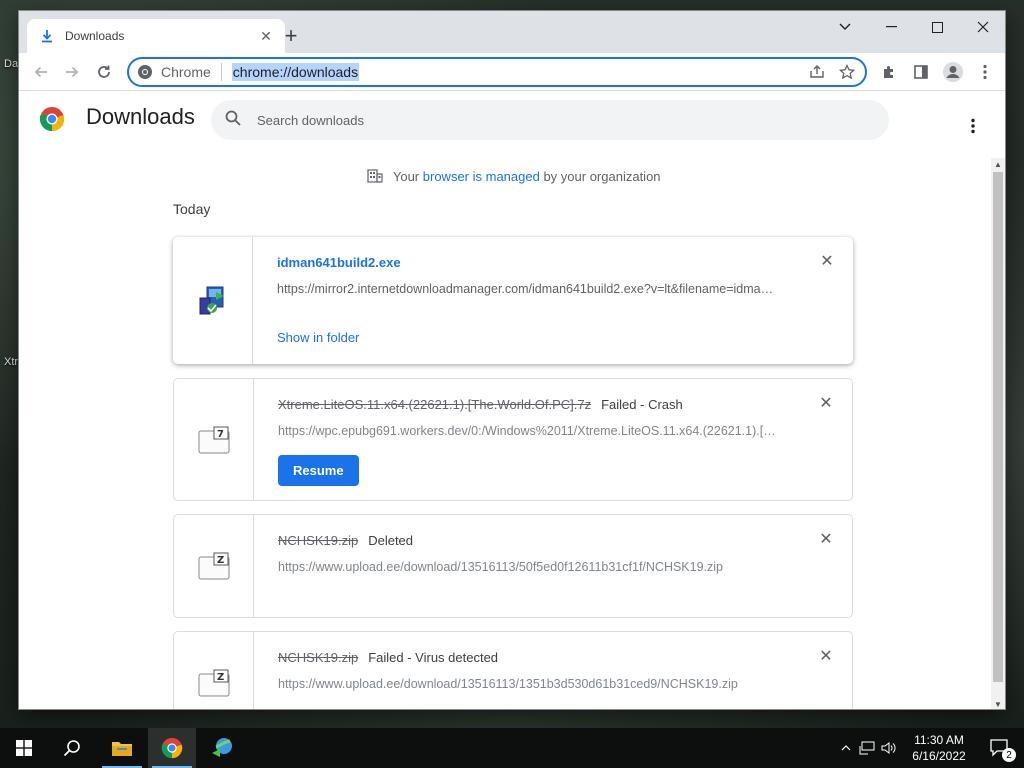 The image size is (1024, 768). Describe the element at coordinates (939, 740) in the screenshot. I see `clock-time: 11:30 AM` at that location.